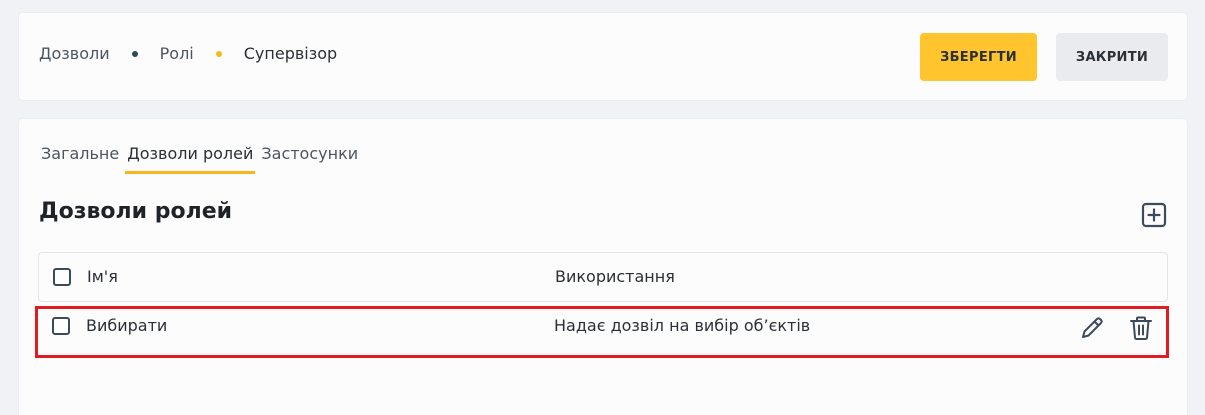  Describe the element at coordinates (1154, 215) in the screenshot. I see `plus-square-icon` at that location.